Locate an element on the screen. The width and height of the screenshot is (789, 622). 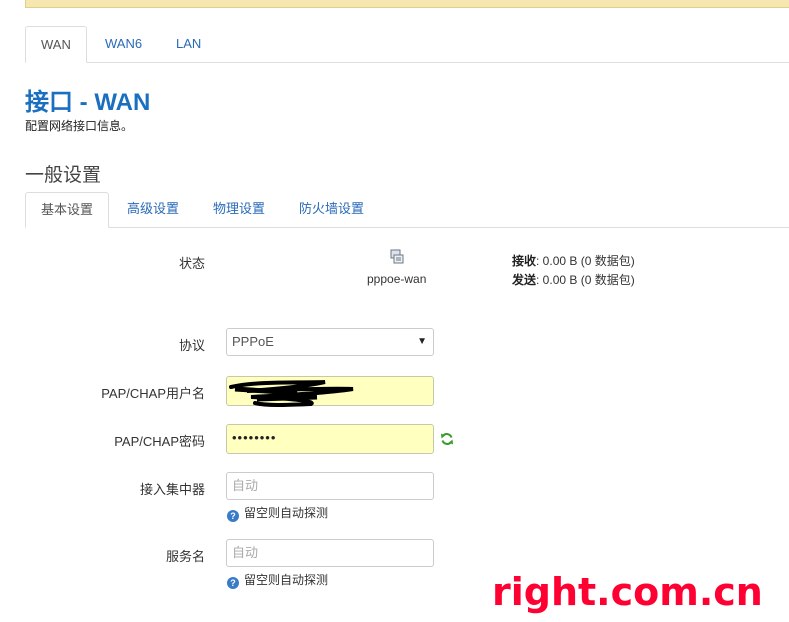
tab-wan: WAN is located at coordinates (56, 44).